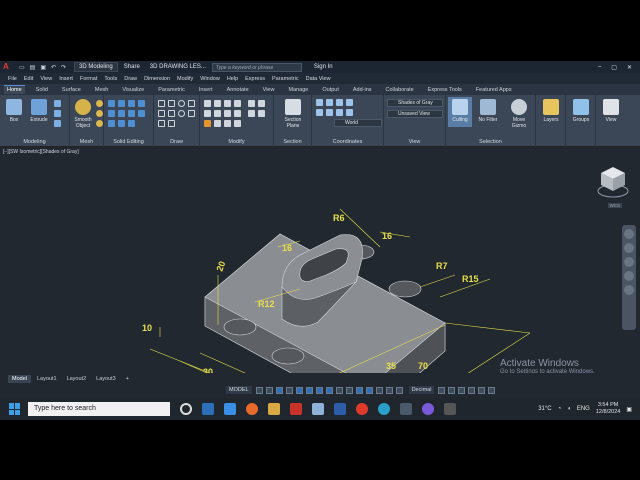  What do you see at coordinates (237, 103) in the screenshot?
I see `copy-icon` at bounding box center [237, 103].